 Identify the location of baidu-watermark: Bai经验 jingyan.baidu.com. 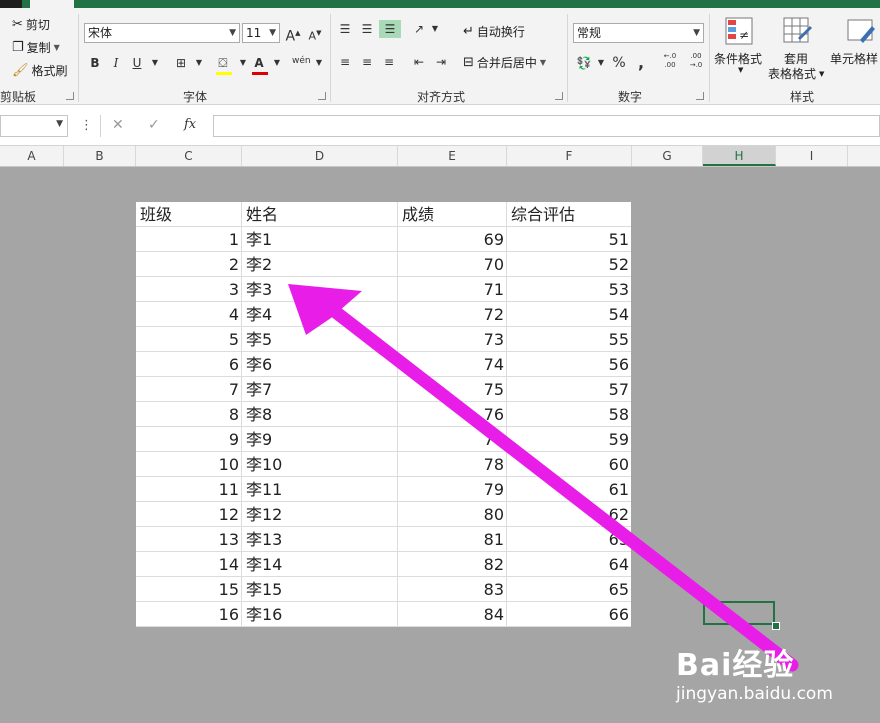
(761, 672).